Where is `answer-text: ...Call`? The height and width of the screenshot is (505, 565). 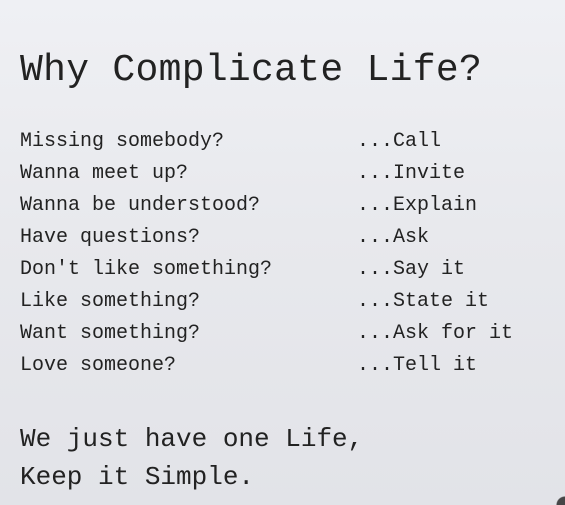 answer-text: ...Call is located at coordinates (399, 141).